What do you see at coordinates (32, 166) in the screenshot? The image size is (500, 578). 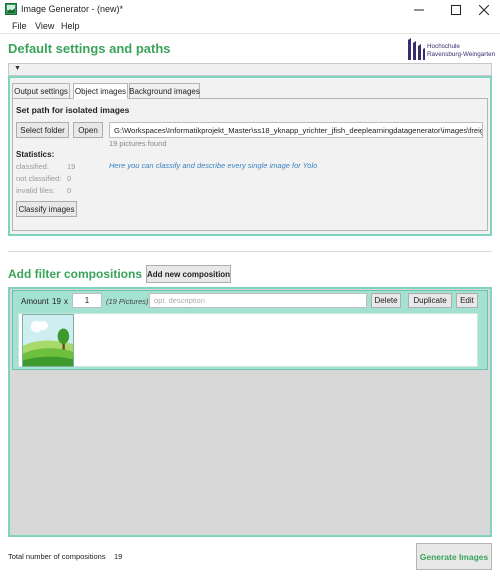 I see `stat-label-classified: classified:` at bounding box center [32, 166].